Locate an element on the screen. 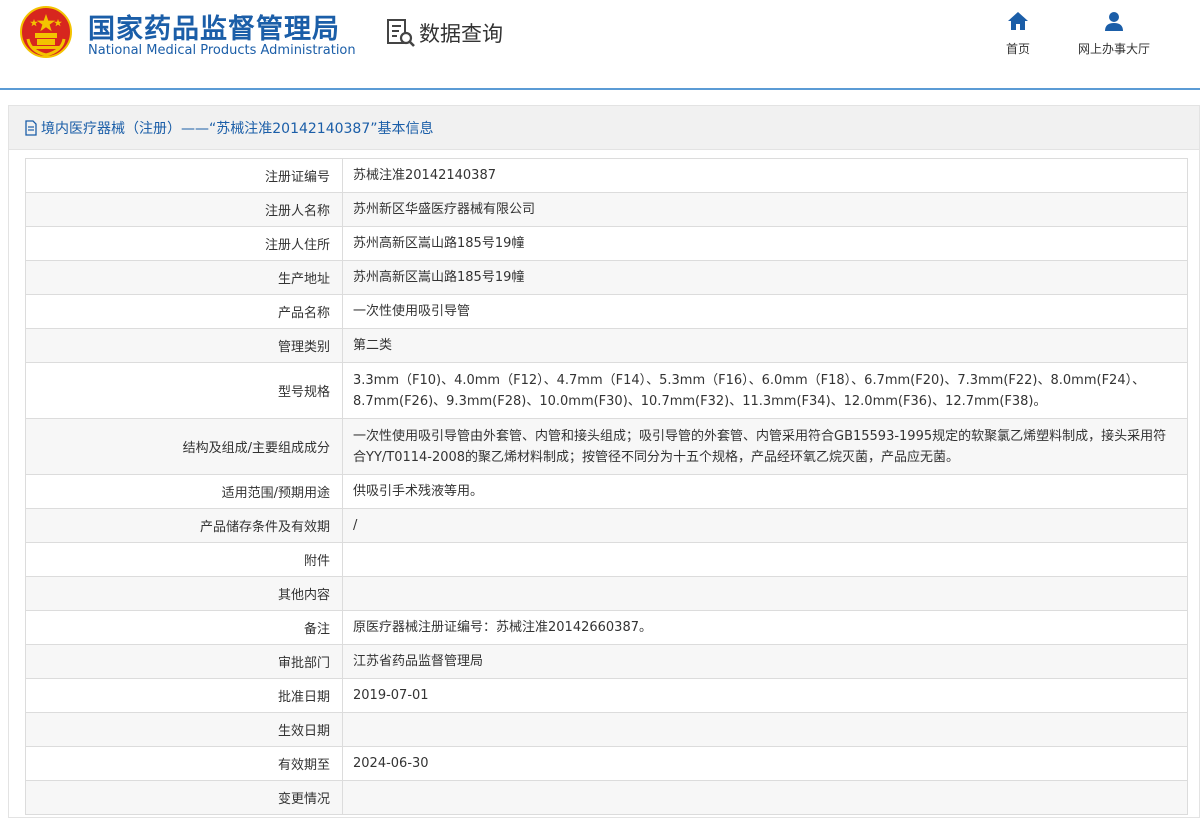 The height and width of the screenshot is (818, 1200). document-icon is located at coordinates (31, 127).